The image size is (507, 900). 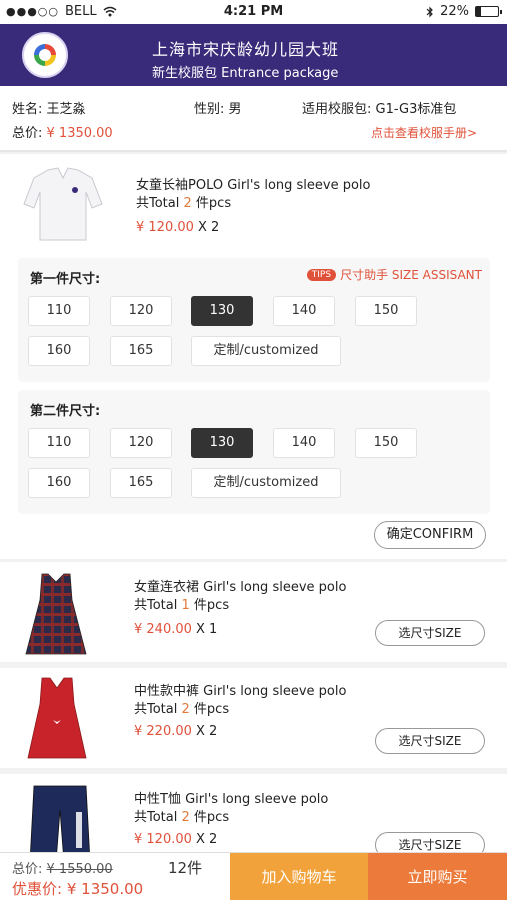 What do you see at coordinates (176, 731) in the screenshot?
I see `product-price: ¥ 220.00 X 2` at bounding box center [176, 731].